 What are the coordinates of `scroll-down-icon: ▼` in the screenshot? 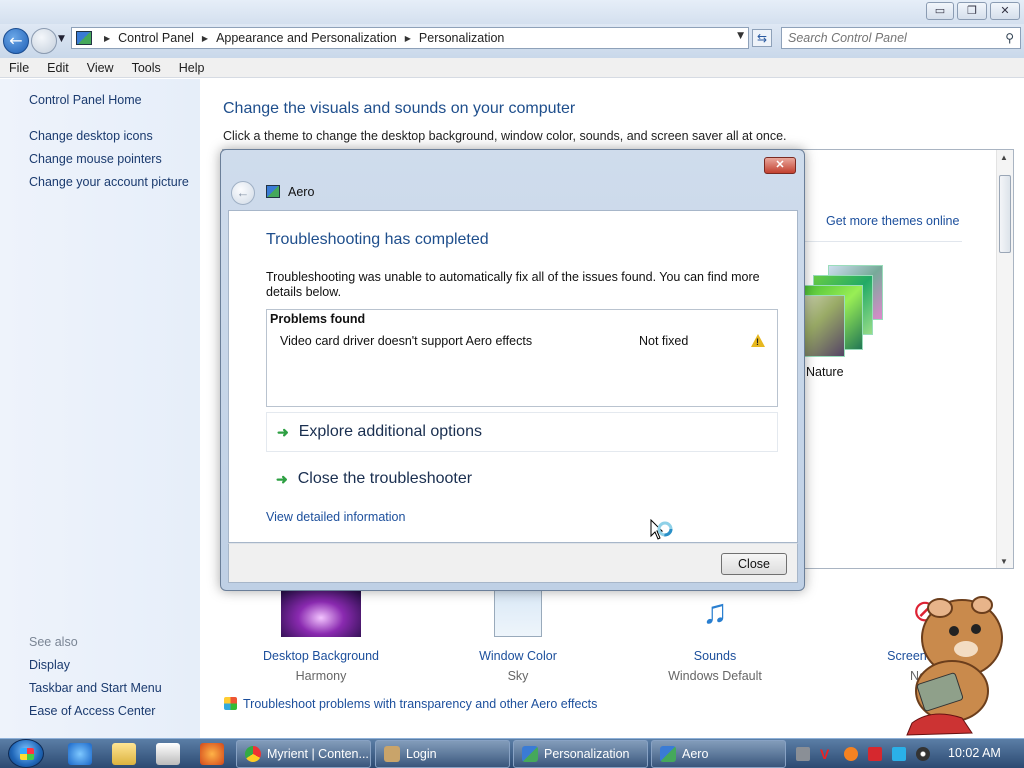 It's located at (1004, 561).